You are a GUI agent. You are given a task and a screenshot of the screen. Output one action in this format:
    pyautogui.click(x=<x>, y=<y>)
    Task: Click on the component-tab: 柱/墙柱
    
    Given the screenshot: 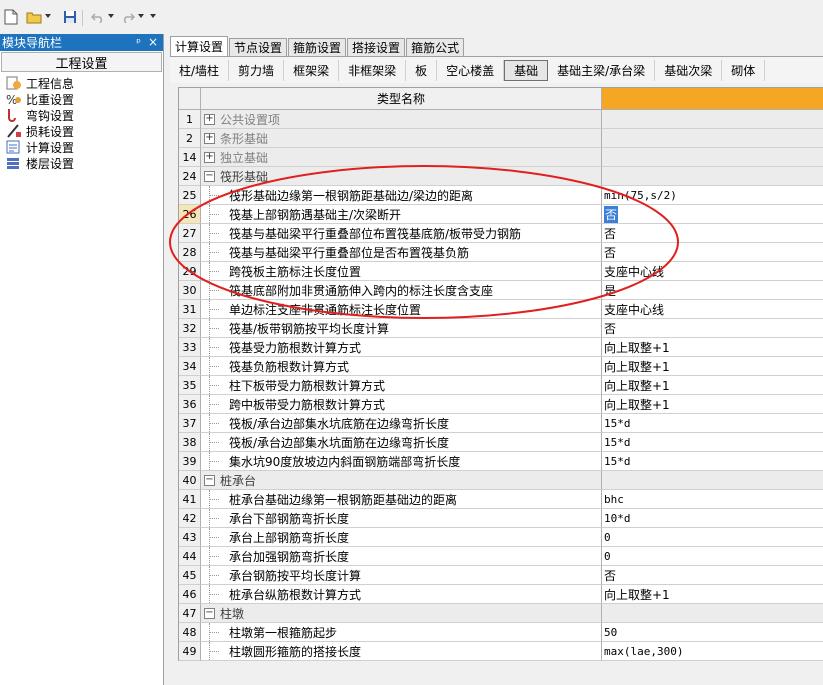 What is the action you would take?
    pyautogui.click(x=200, y=70)
    